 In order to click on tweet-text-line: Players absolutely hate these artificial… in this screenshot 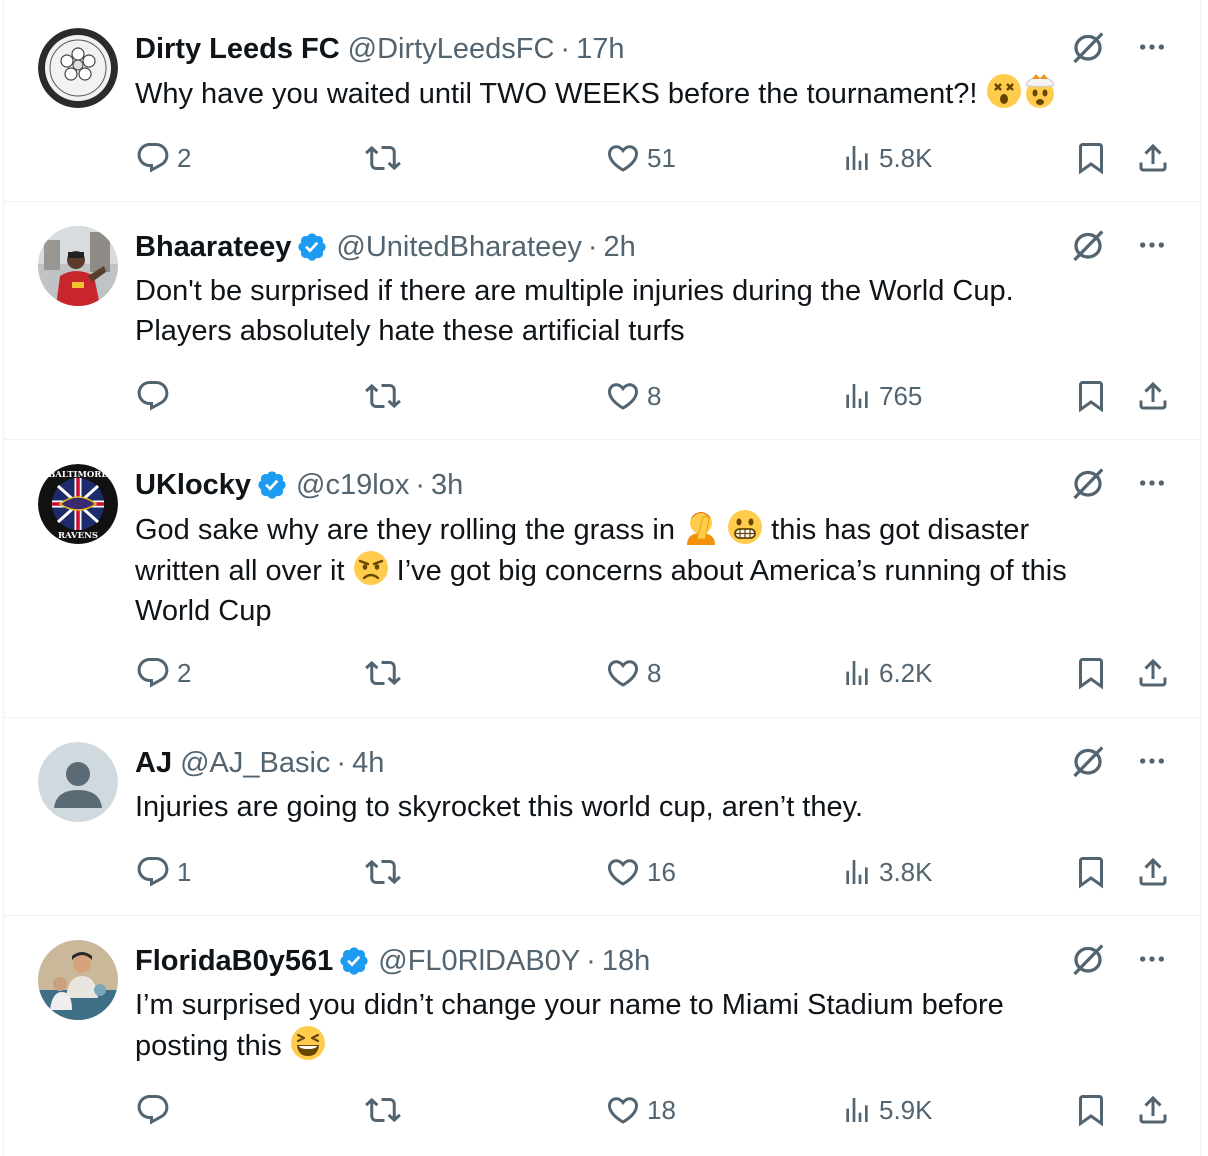, I will do `click(410, 331)`.